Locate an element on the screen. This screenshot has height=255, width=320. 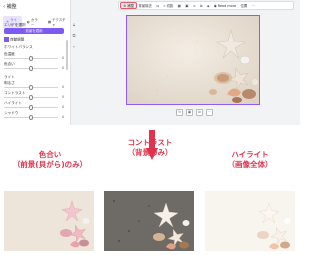
canvas-controls: ↻ ▣ ⧉ ⋯ is located at coordinates (194, 112).